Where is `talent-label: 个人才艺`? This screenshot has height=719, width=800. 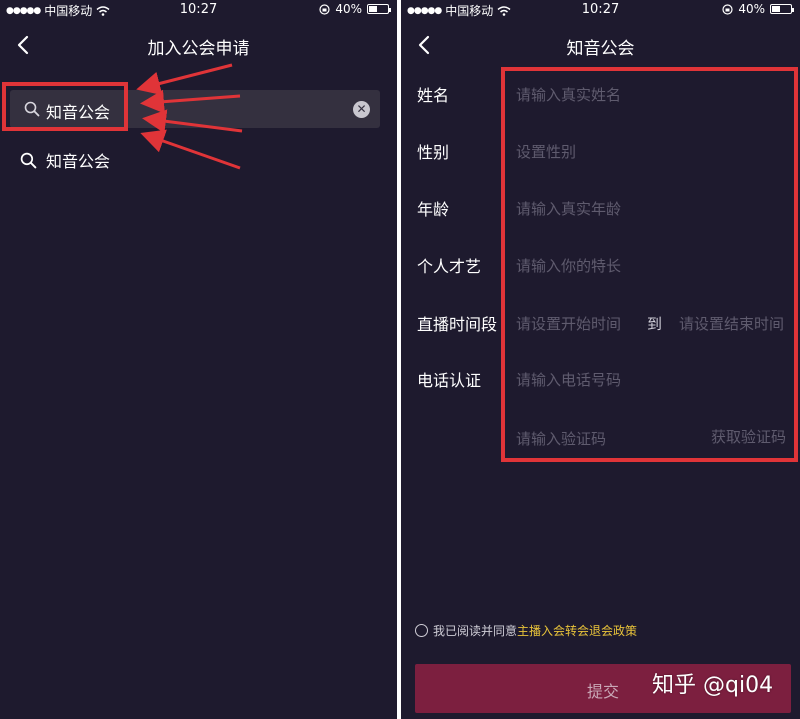
talent-label: 个人才艺 is located at coordinates (449, 266).